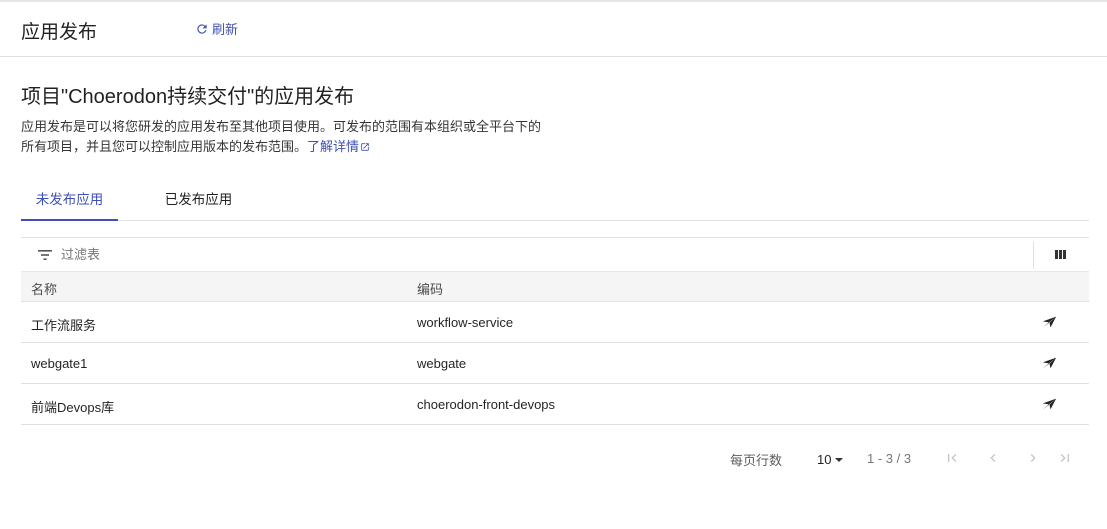 The height and width of the screenshot is (529, 1107). What do you see at coordinates (1061, 255) in the screenshot?
I see `columns-icon` at bounding box center [1061, 255].